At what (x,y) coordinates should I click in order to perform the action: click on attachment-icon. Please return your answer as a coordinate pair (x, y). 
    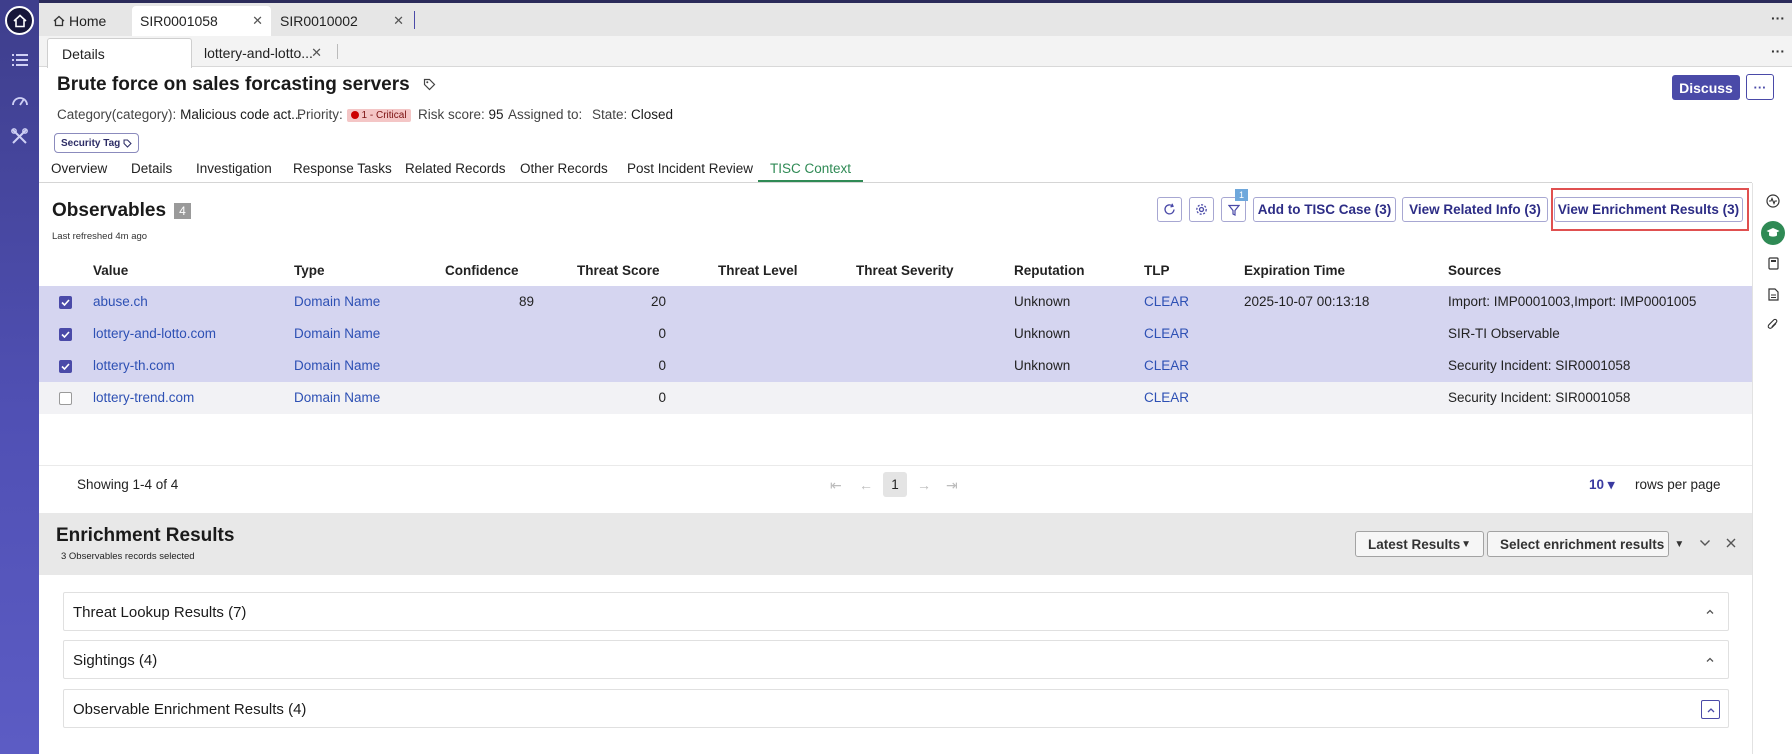
    Looking at the image, I should click on (1773, 324).